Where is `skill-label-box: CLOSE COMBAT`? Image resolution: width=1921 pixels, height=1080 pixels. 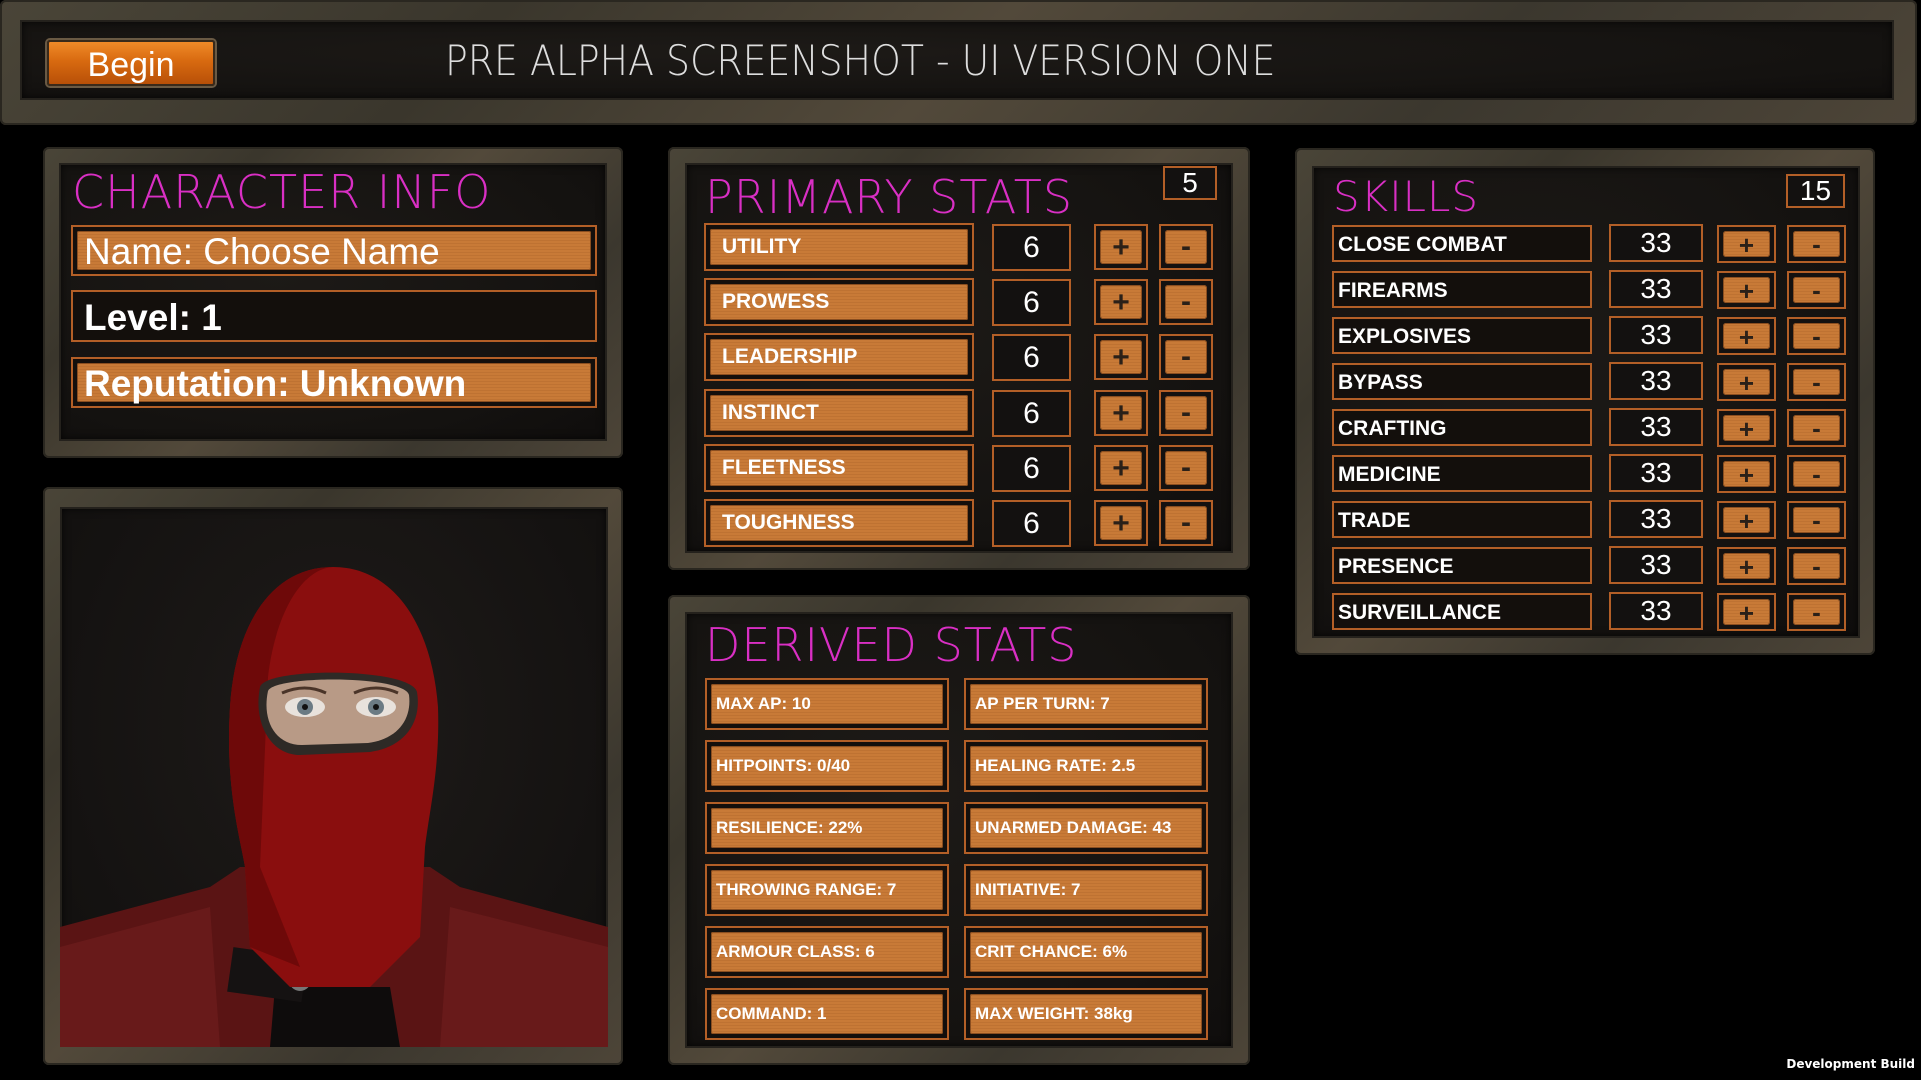 skill-label-box: CLOSE COMBAT is located at coordinates (1462, 243).